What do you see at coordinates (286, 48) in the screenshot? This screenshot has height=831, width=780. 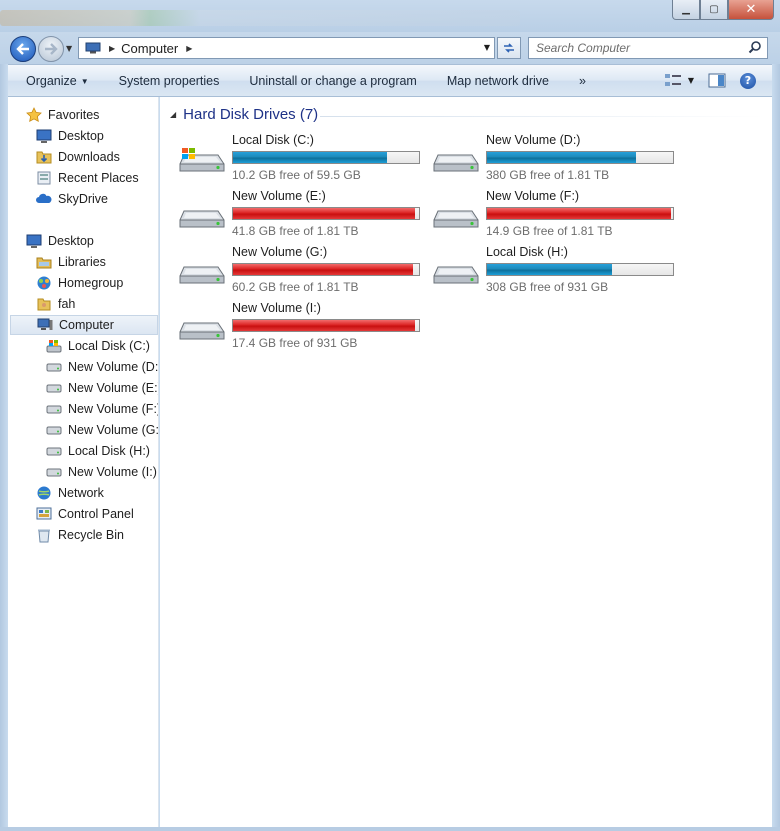 I see `address-bar: ▶ Computer ▶ ▼` at bounding box center [286, 48].